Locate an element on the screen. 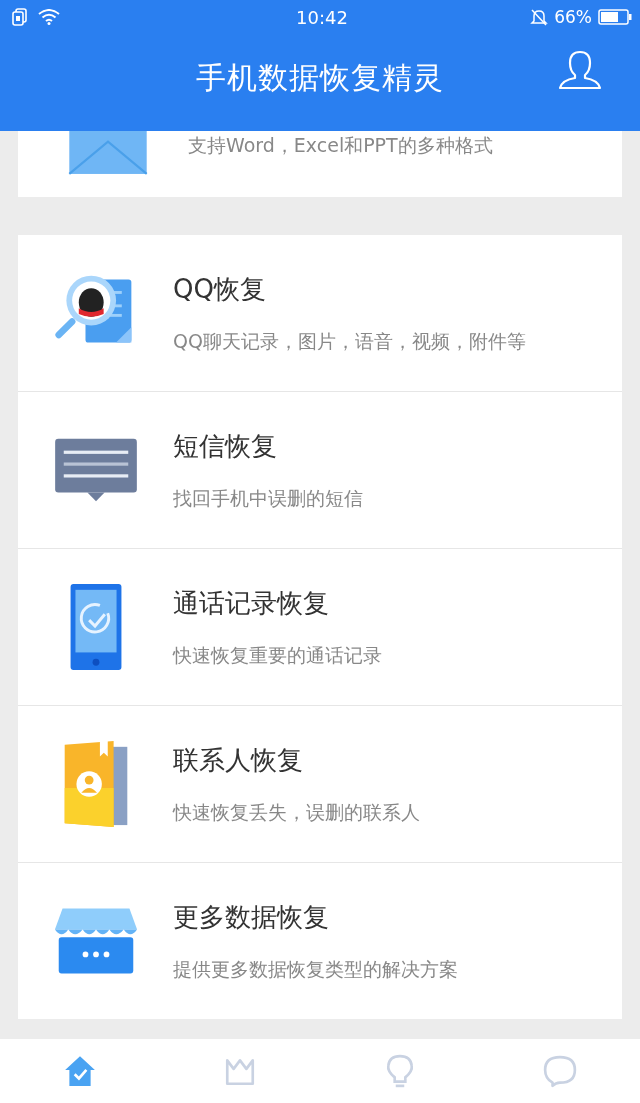 The height and width of the screenshot is (1103, 640). speech-bubble-icon is located at coordinates (560, 1071).